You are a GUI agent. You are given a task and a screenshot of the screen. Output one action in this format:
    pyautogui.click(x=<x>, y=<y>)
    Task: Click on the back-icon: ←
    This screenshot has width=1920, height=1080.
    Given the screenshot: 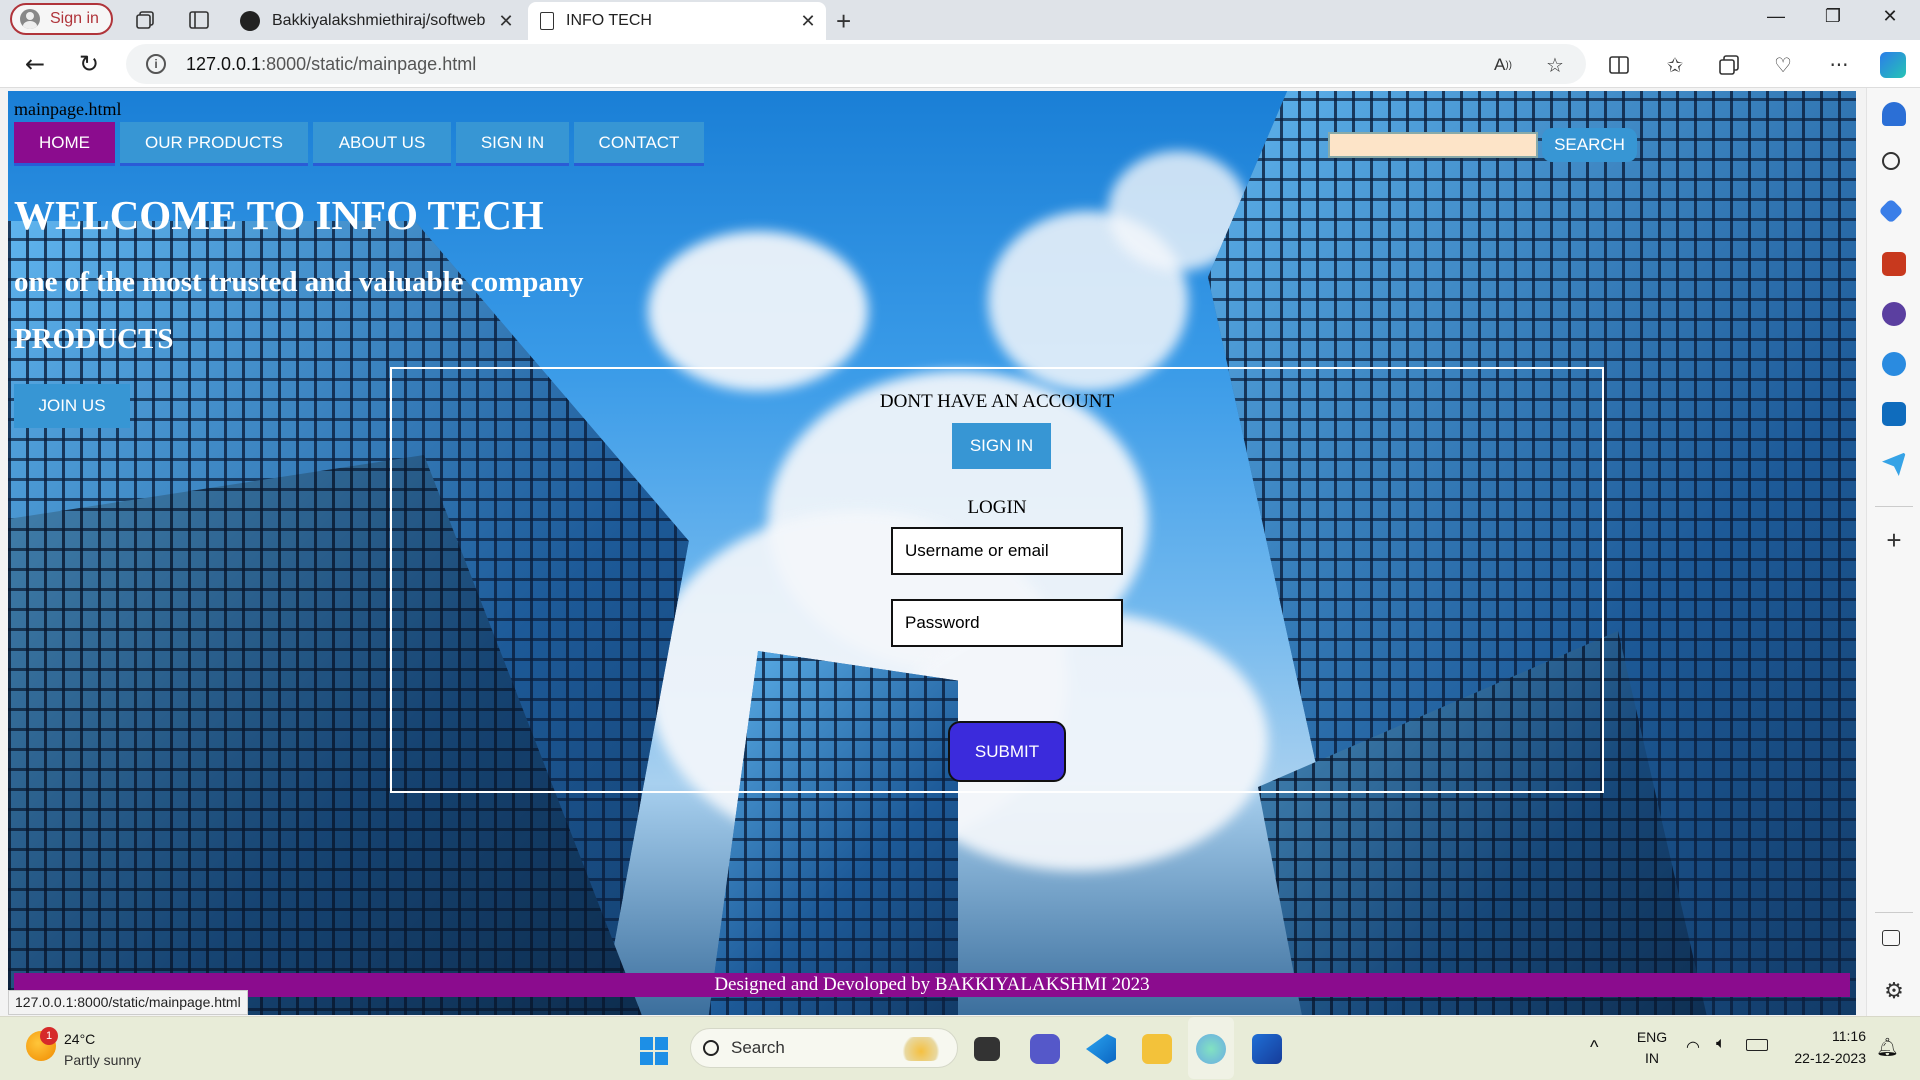 What is the action you would take?
    pyautogui.click(x=35, y=64)
    